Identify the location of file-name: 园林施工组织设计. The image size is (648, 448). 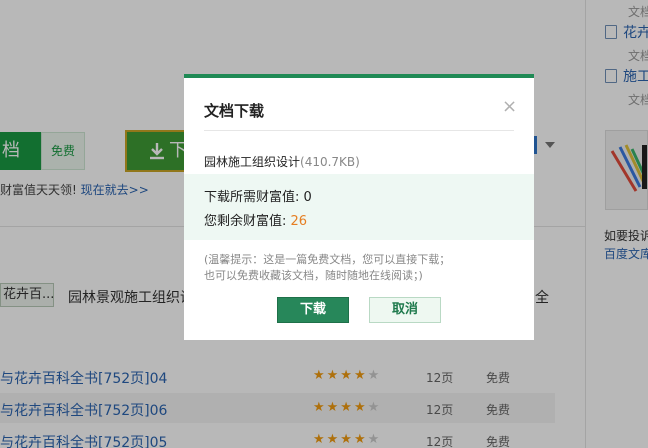
(252, 162).